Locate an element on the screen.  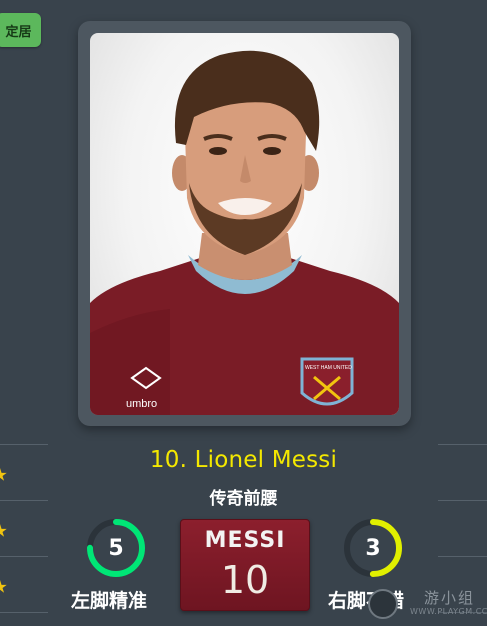
right-foot-ring: 3 is located at coordinates (373, 548).